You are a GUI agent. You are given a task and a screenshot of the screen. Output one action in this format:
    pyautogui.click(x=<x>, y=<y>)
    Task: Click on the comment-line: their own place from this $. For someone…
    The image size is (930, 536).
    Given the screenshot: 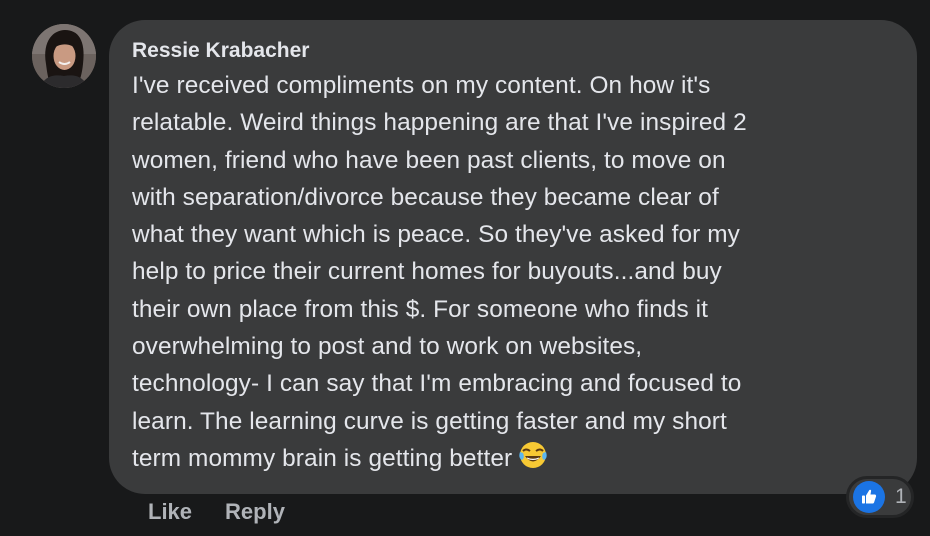 What is the action you would take?
    pyautogui.click(x=420, y=309)
    